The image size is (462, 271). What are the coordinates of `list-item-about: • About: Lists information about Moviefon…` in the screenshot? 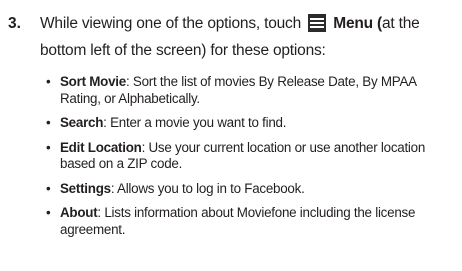 It's located at (227, 221).